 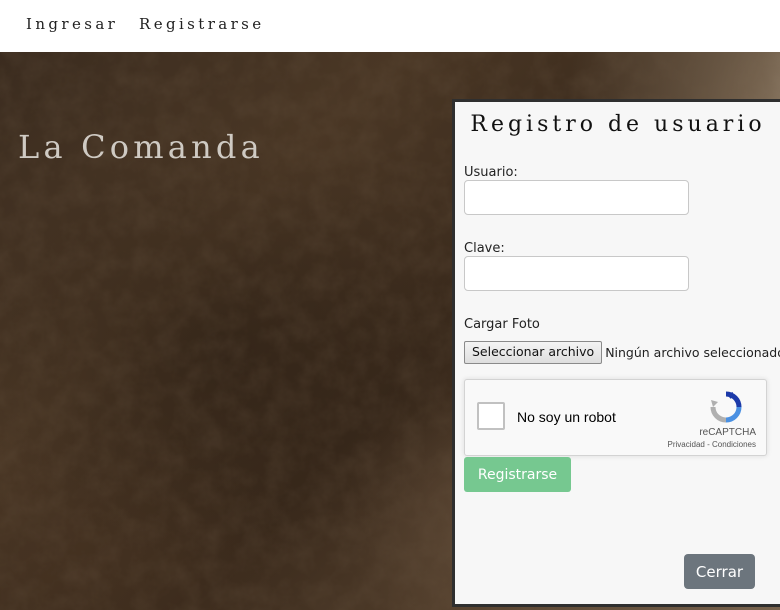 I want to click on photo-label: Cargar Foto, so click(x=502, y=324).